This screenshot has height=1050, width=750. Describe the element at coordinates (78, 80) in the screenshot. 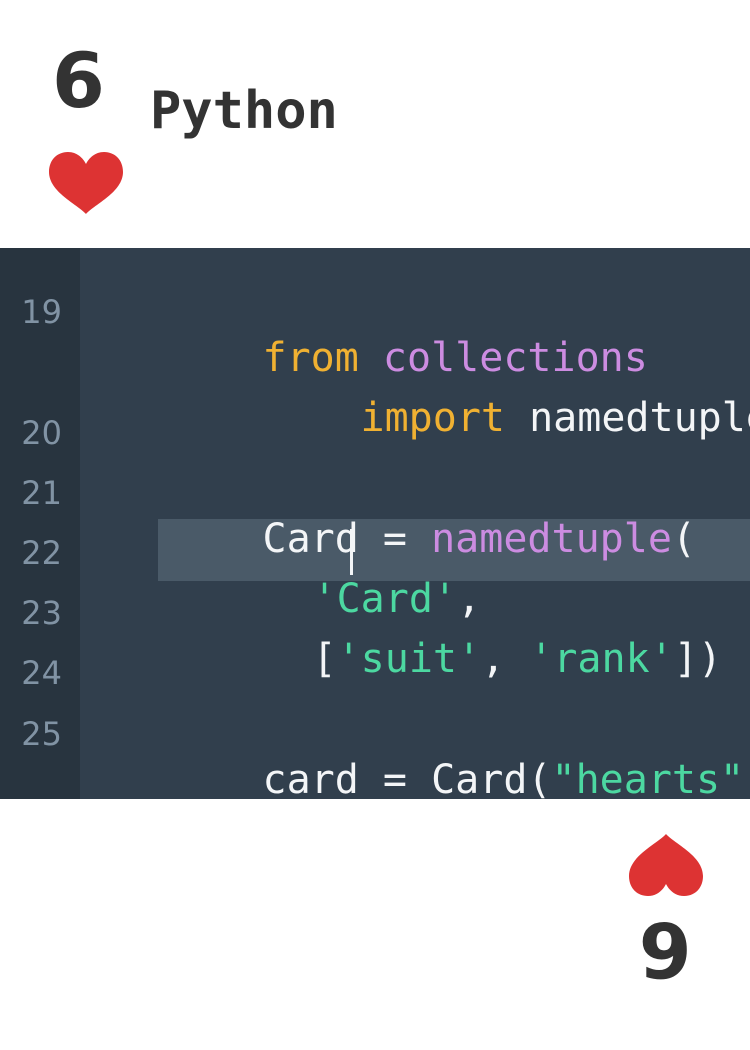

I see `card-rank-top: 6` at that location.